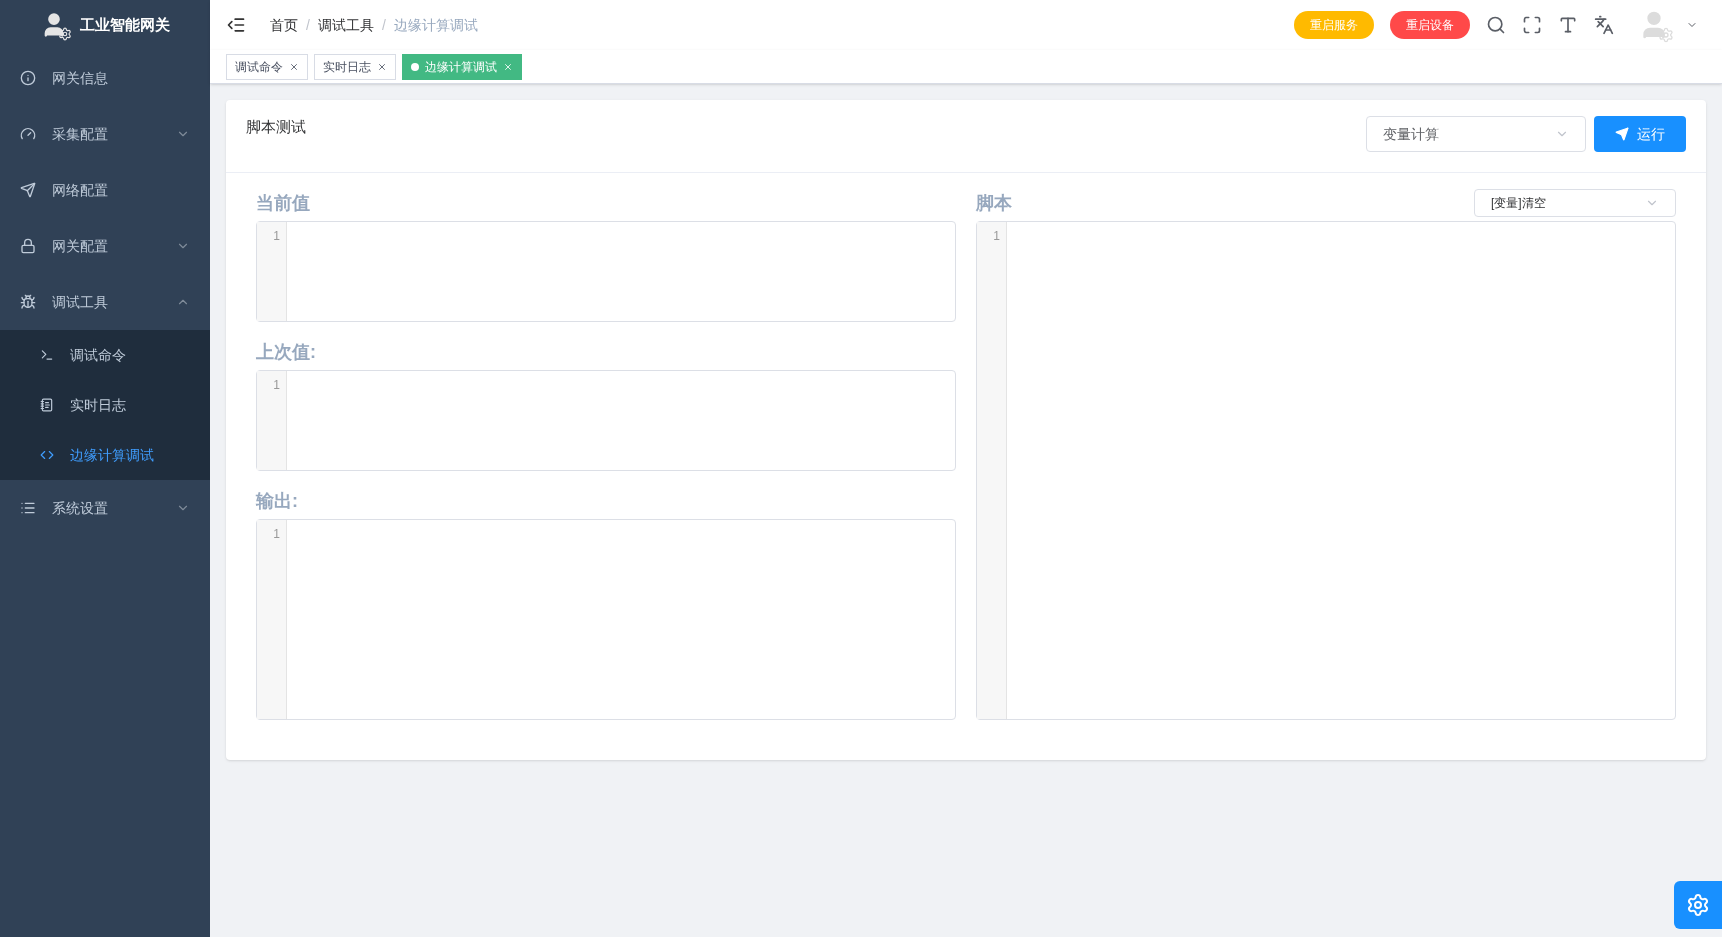 Image resolution: width=1722 pixels, height=937 pixels. I want to click on submenu-item: 调试命令, so click(105, 355).